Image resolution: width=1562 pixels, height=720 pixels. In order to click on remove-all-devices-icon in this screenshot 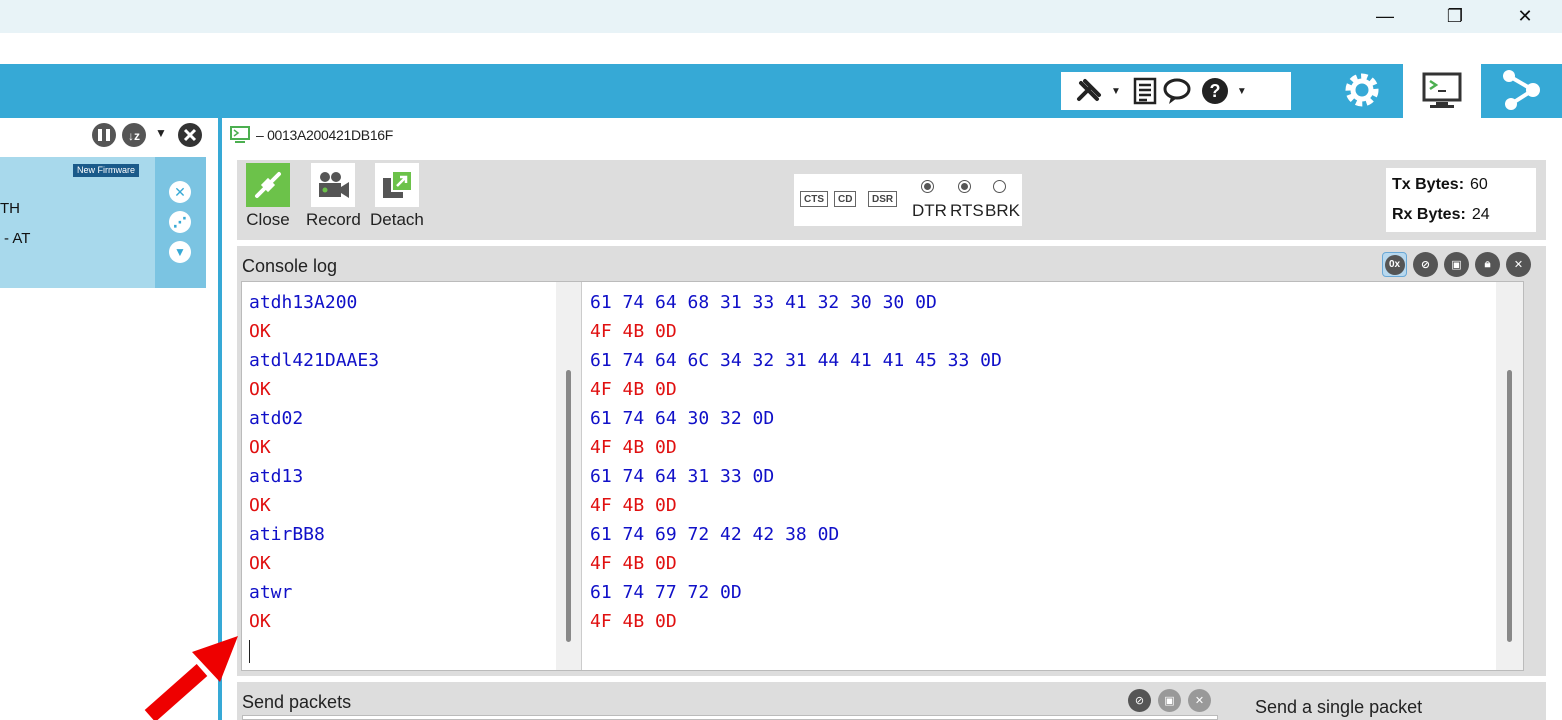, I will do `click(190, 137)`.